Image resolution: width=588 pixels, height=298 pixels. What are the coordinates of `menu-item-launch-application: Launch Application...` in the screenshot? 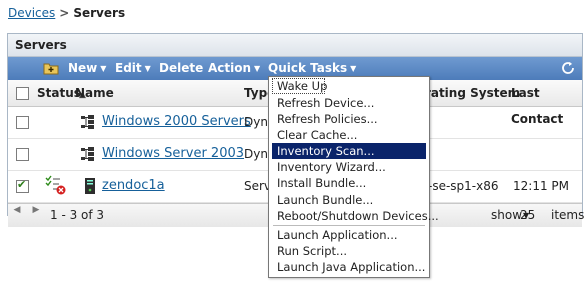 It's located at (349, 235).